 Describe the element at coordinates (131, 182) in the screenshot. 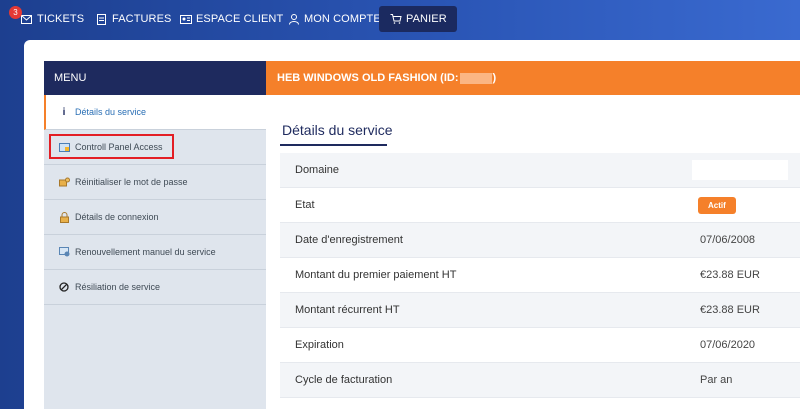

I see `sidebar-item-label: Réinitialiser le mot de passe` at that location.